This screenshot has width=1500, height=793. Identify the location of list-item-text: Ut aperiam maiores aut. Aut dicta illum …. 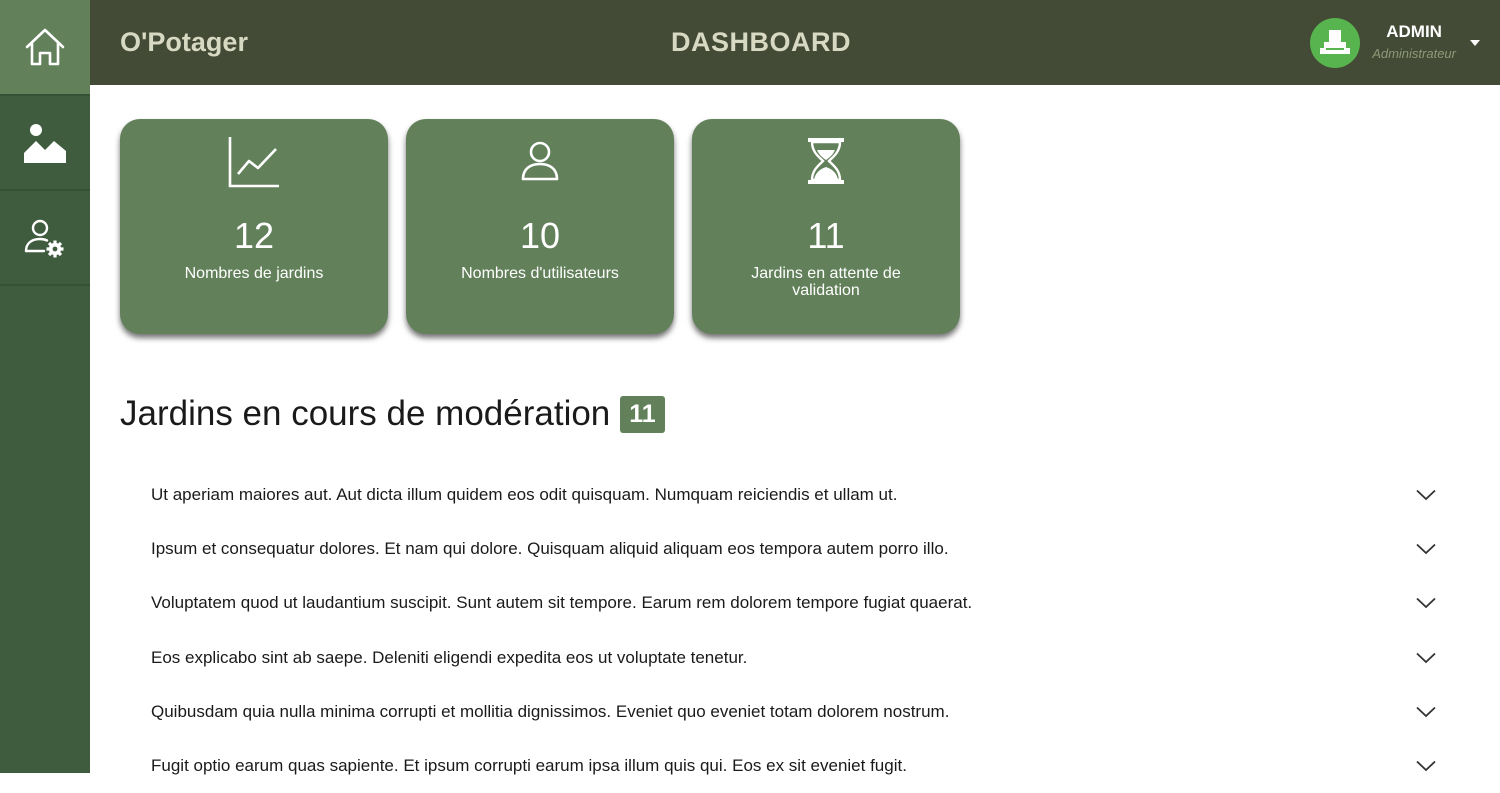
(524, 495).